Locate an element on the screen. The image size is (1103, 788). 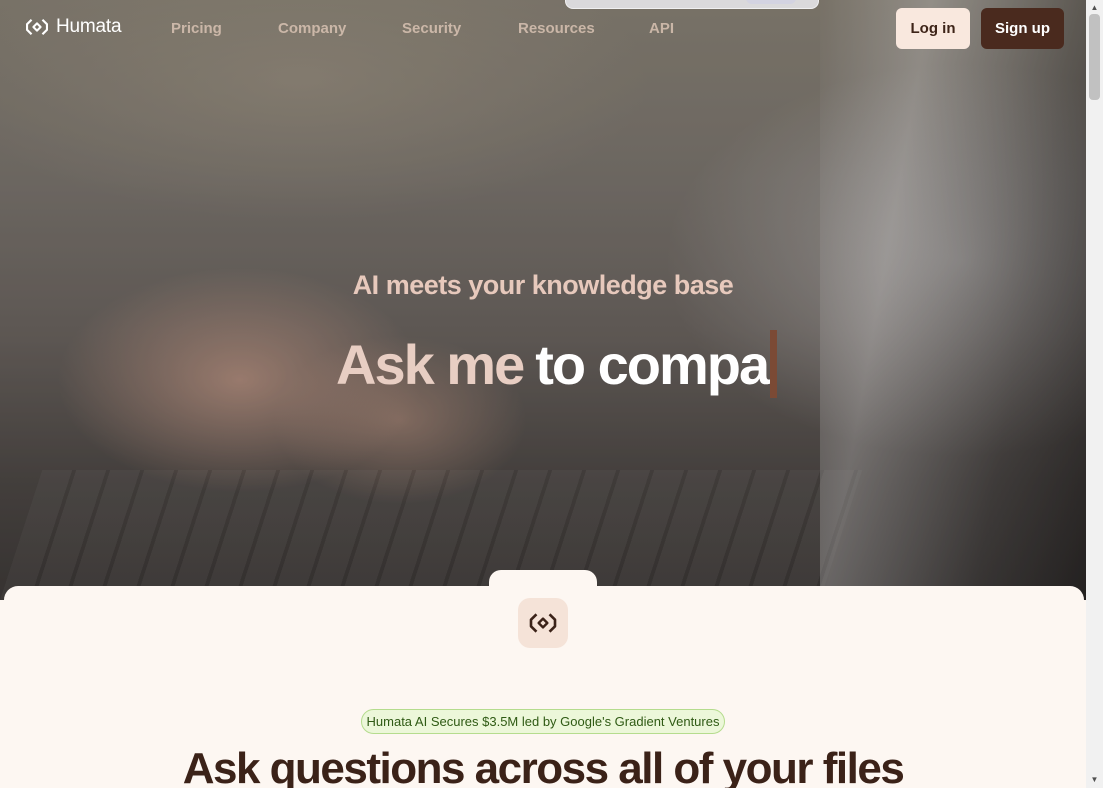
nav-link-resources: Resources is located at coordinates (556, 28).